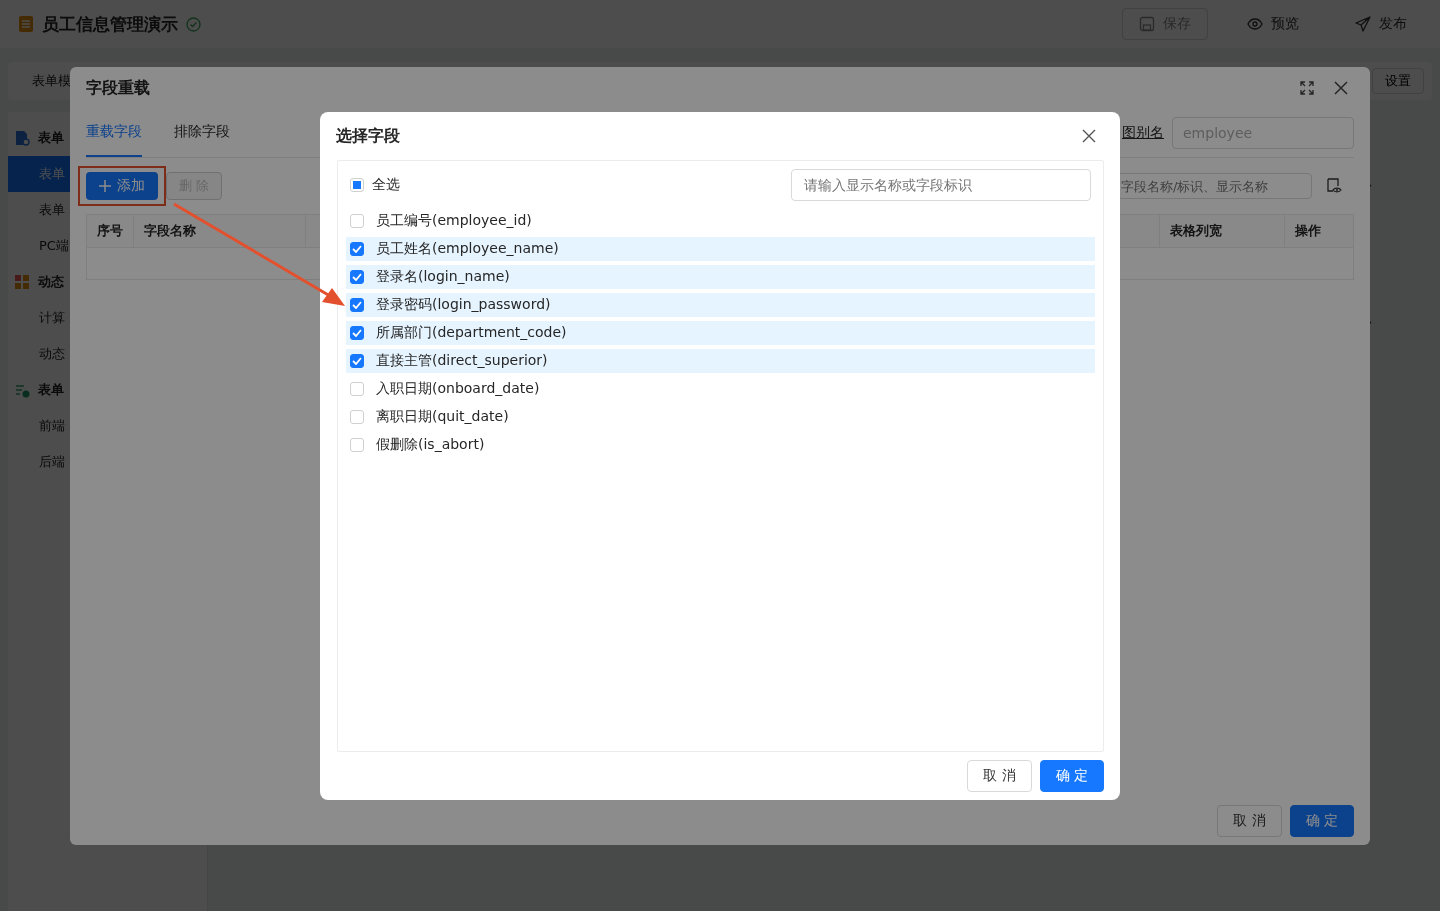 The width and height of the screenshot is (1440, 911). Describe the element at coordinates (51, 282) in the screenshot. I see `sidebar-group-title: 动态` at that location.